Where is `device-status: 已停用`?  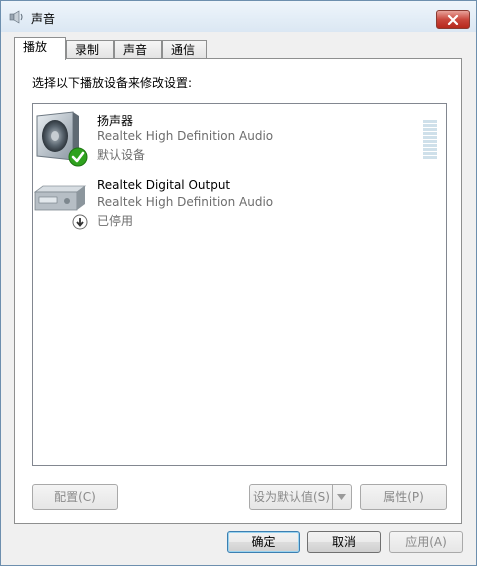
device-status: 已停用 is located at coordinates (115, 221).